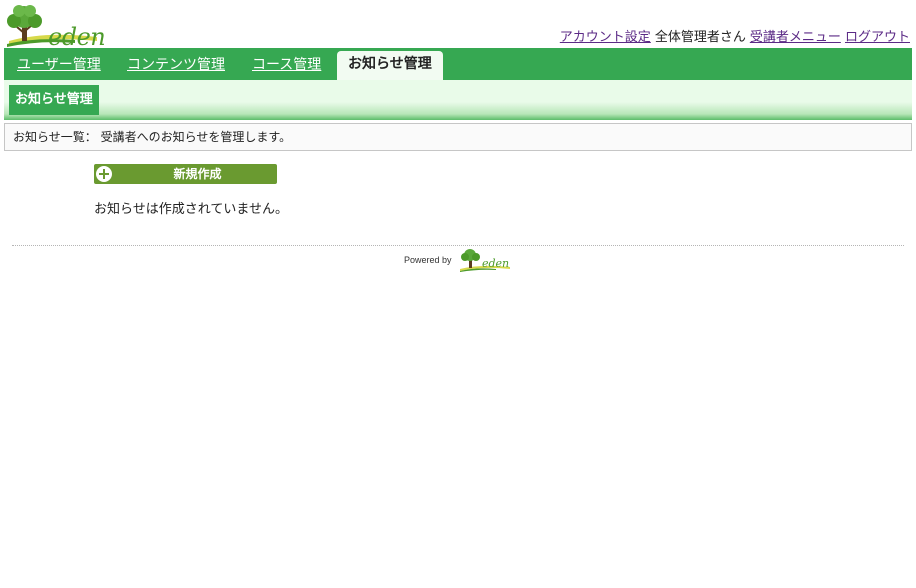 This screenshot has height=588, width=916. I want to click on logout-link: ログアウト, so click(877, 37).